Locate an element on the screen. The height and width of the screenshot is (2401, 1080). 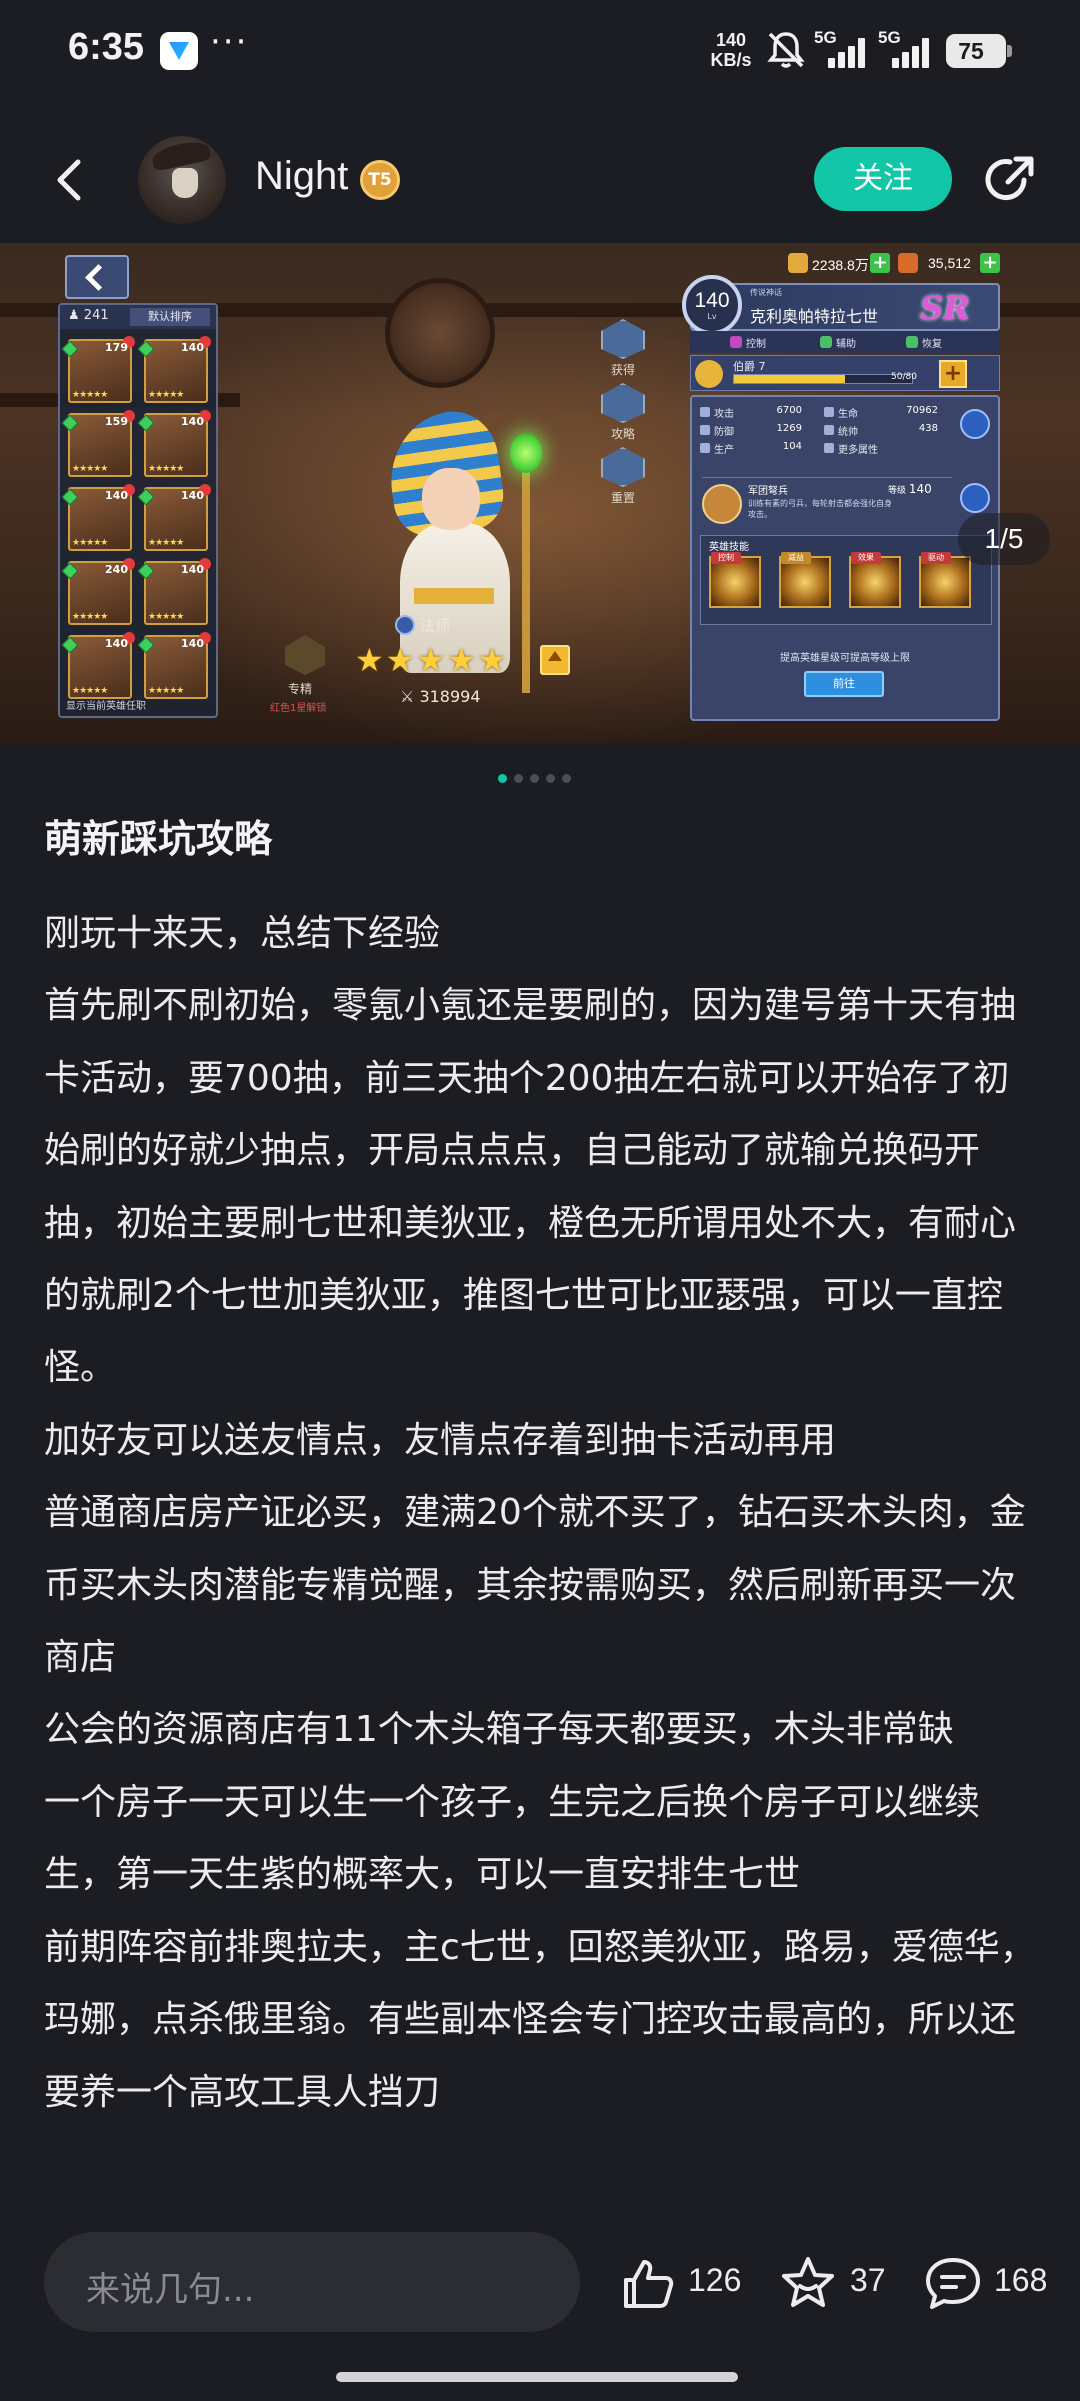
side-menu-guide: 攻略 is located at coordinates (623, 412).